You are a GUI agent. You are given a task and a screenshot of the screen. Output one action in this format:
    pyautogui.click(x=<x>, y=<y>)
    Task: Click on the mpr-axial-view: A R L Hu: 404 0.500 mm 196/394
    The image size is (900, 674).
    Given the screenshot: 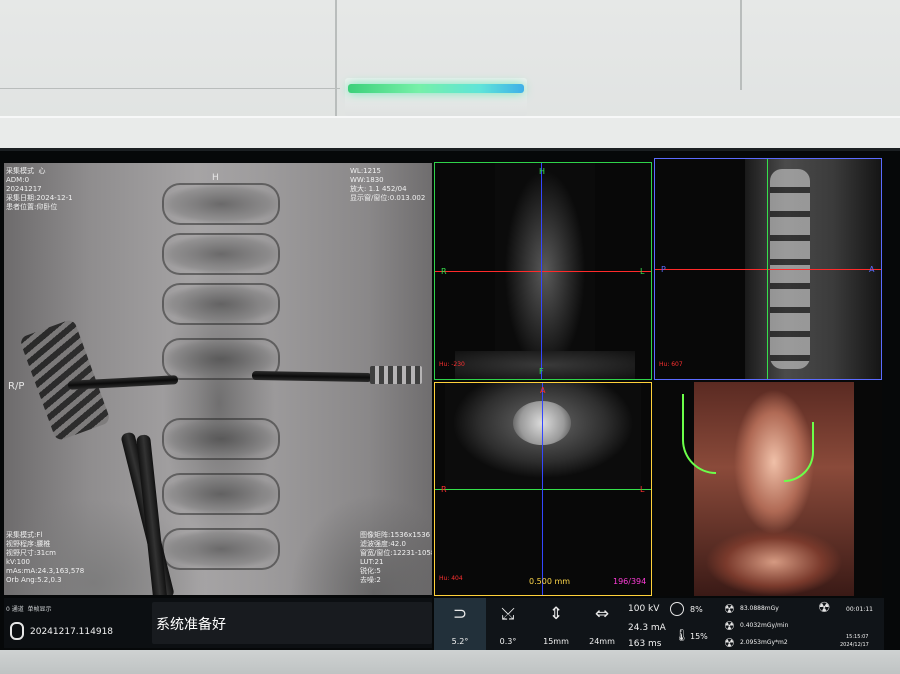 What is the action you would take?
    pyautogui.click(x=543, y=489)
    